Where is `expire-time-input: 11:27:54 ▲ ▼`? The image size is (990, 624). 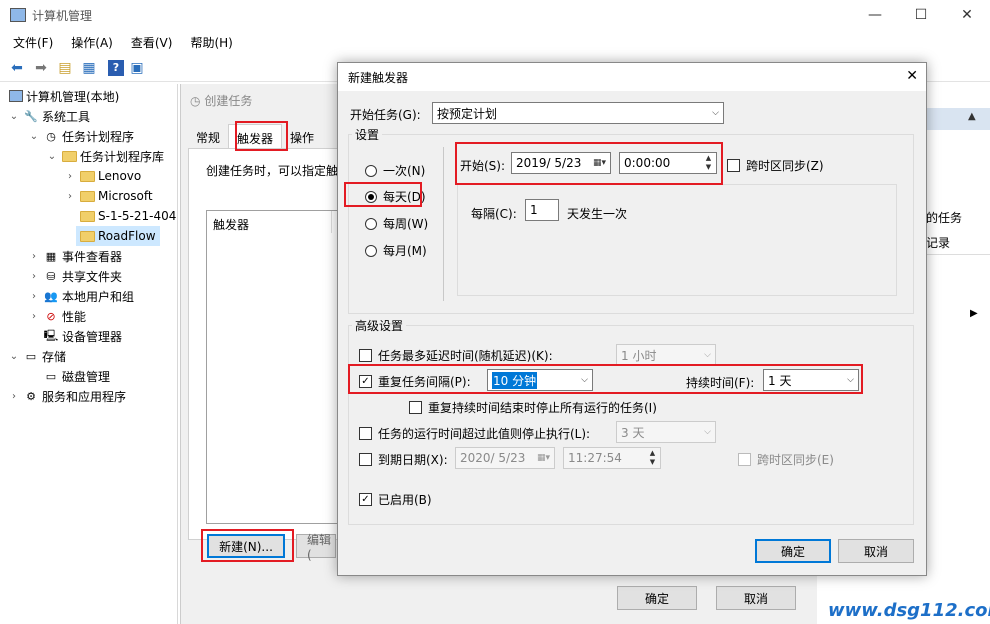 expire-time-input: 11:27:54 ▲ ▼ is located at coordinates (612, 458).